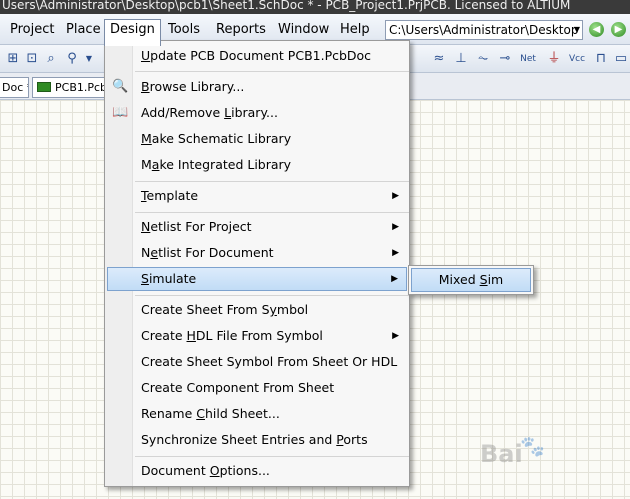 This screenshot has width=630, height=499. Describe the element at coordinates (601, 59) in the screenshot. I see `component-icon: ⊓` at that location.